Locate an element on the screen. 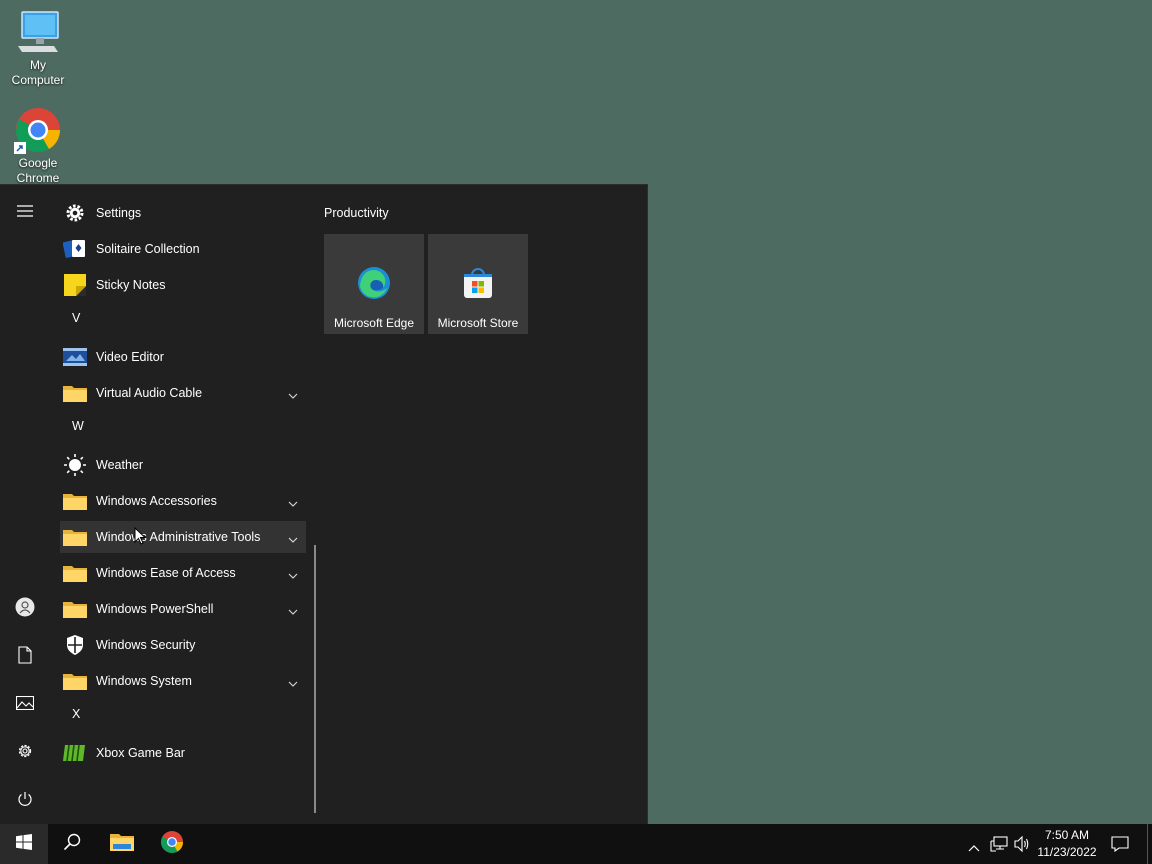  tile-microsoft-edge: Microsoft Edge is located at coordinates (374, 284).